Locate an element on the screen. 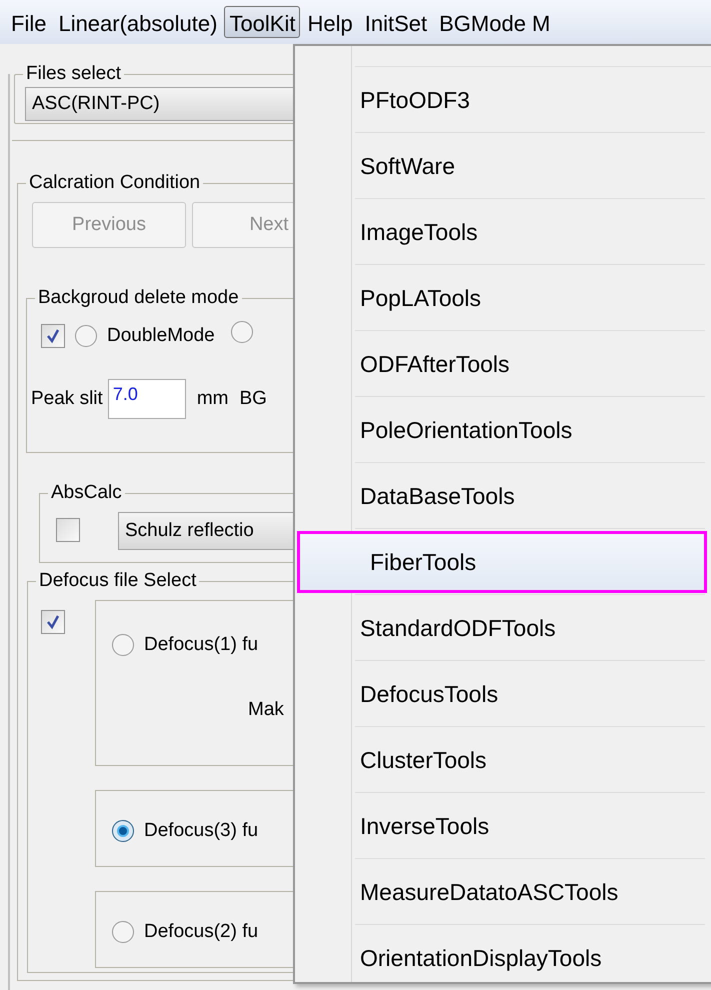 Image resolution: width=711 pixels, height=990 pixels. menu-item: PFtoODF3 is located at coordinates (502, 100).